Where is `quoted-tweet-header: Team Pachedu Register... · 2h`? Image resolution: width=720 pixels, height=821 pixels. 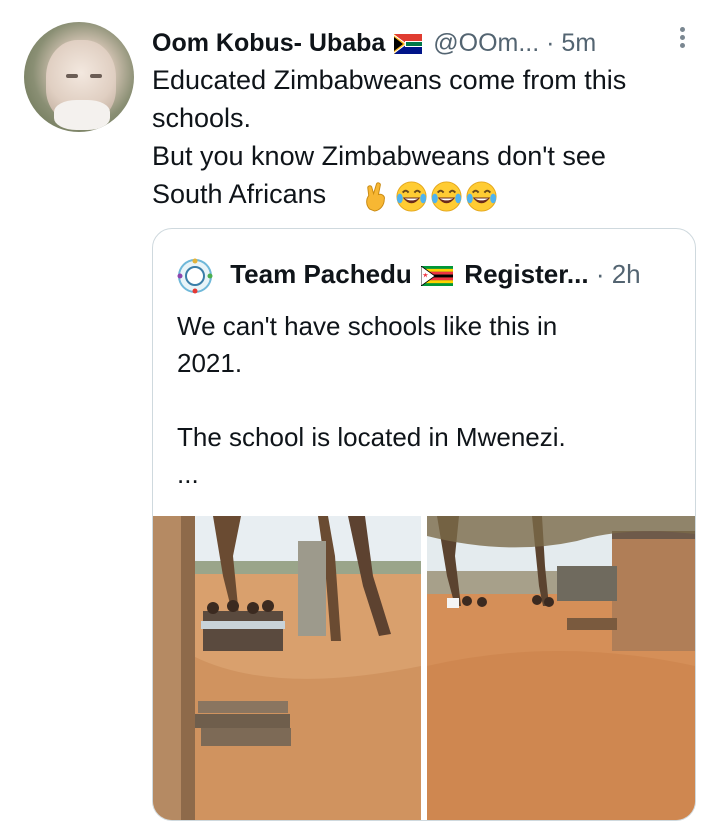 quoted-tweet-header: Team Pachedu Register... · 2h is located at coordinates (427, 274).